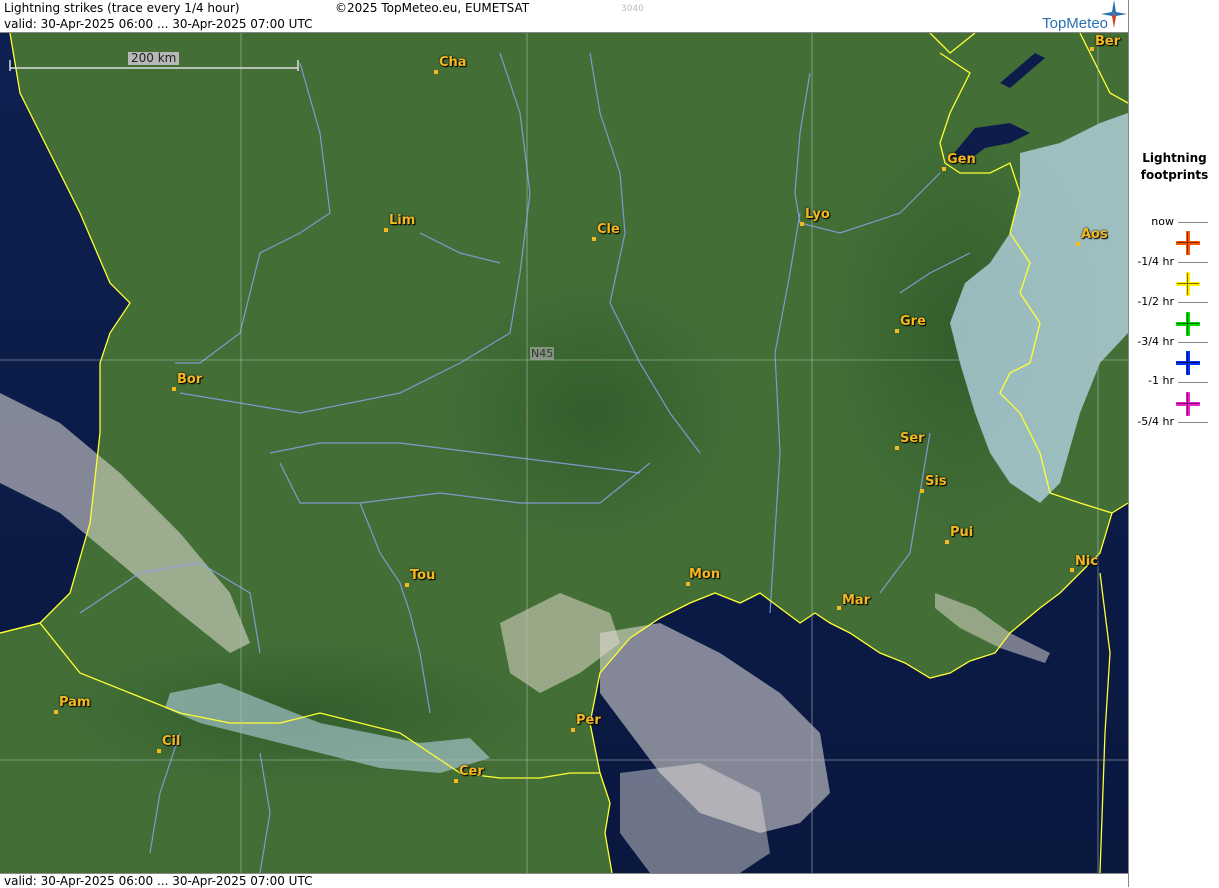 The width and height of the screenshot is (1219, 888). What do you see at coordinates (1114, 14) in the screenshot?
I see `compass-logo-icon` at bounding box center [1114, 14].